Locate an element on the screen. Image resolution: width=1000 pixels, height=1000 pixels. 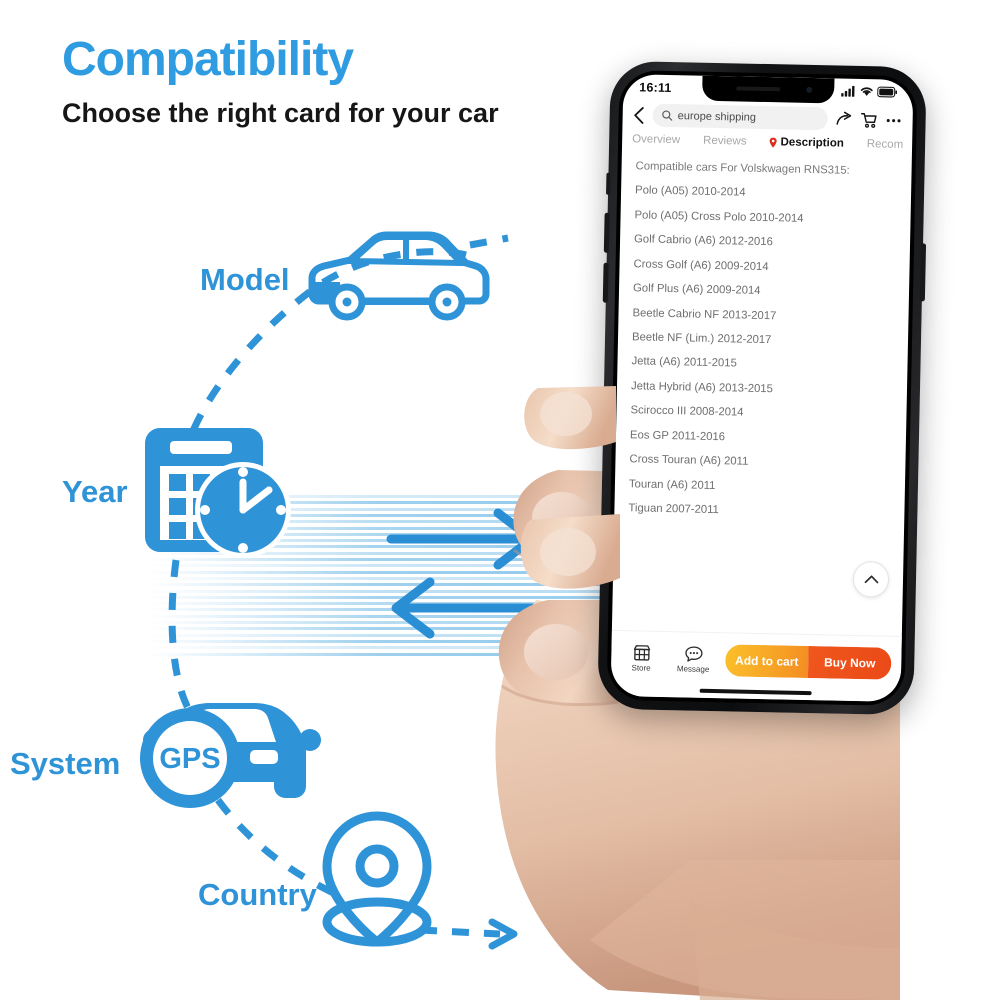
diagram-label-model: Model is located at coordinates (245, 279).